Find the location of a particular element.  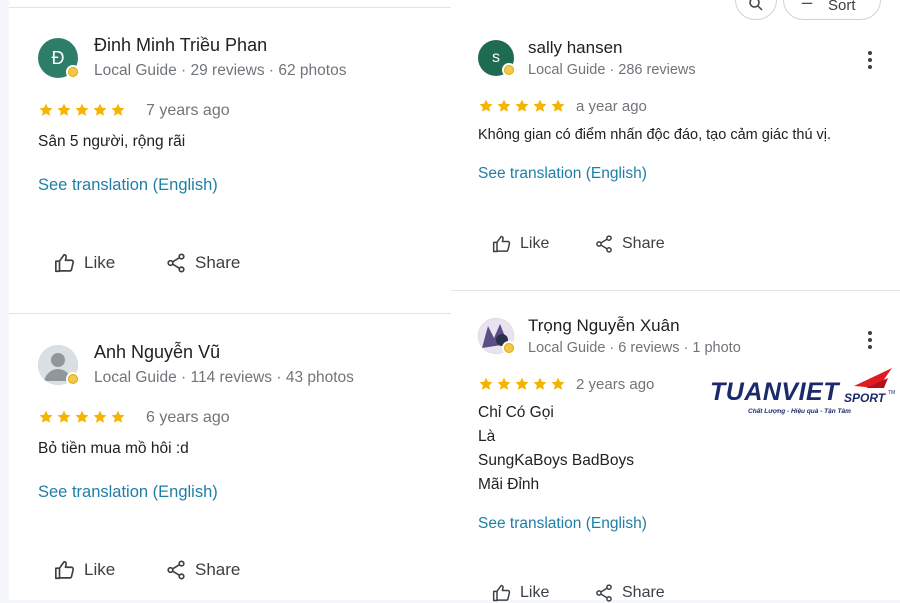

review-divider-right is located at coordinates (675, 290).